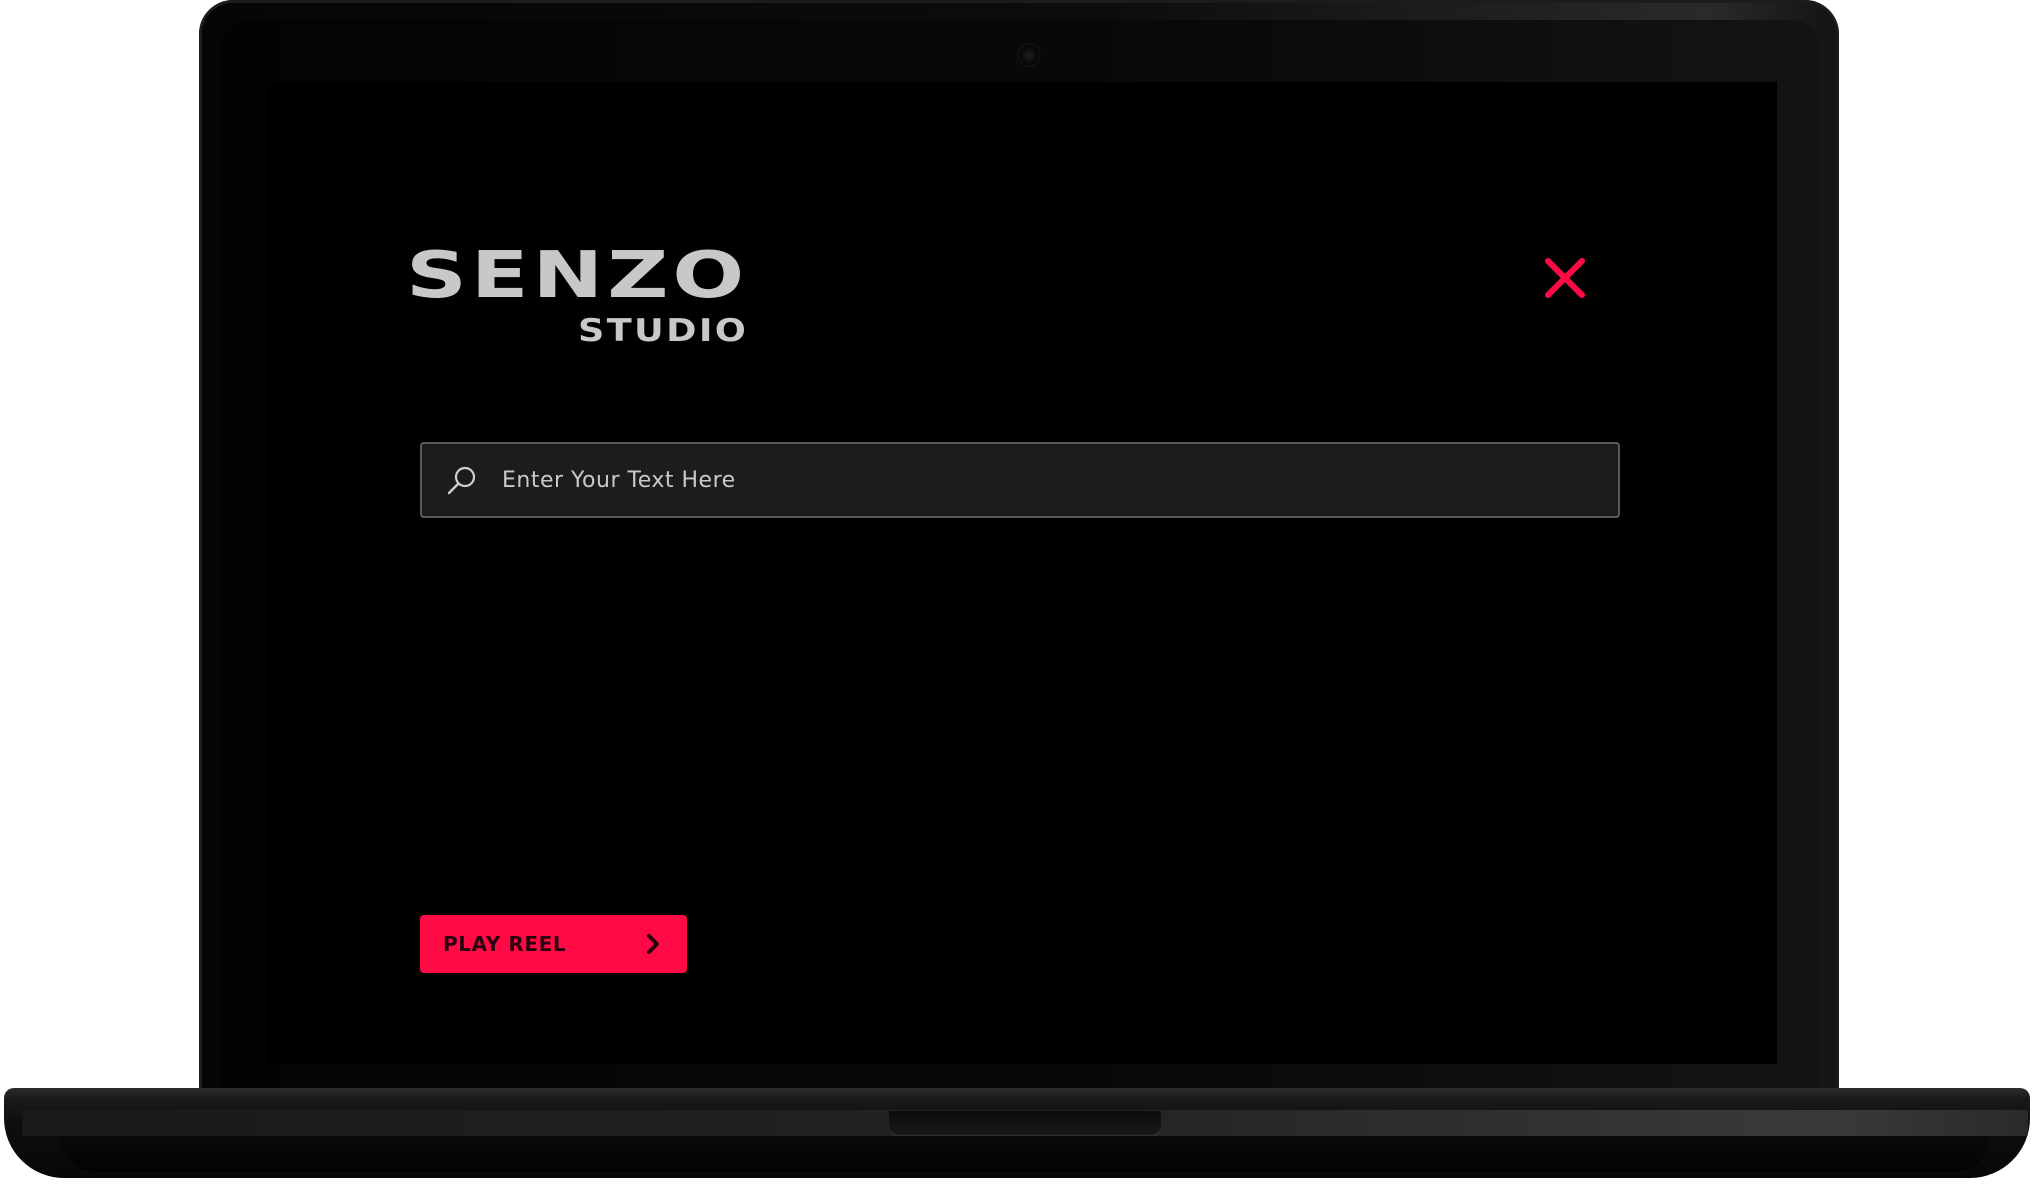 The image size is (2043, 1189). Describe the element at coordinates (576, 276) in the screenshot. I see `logo-wordmark: SENZO` at that location.